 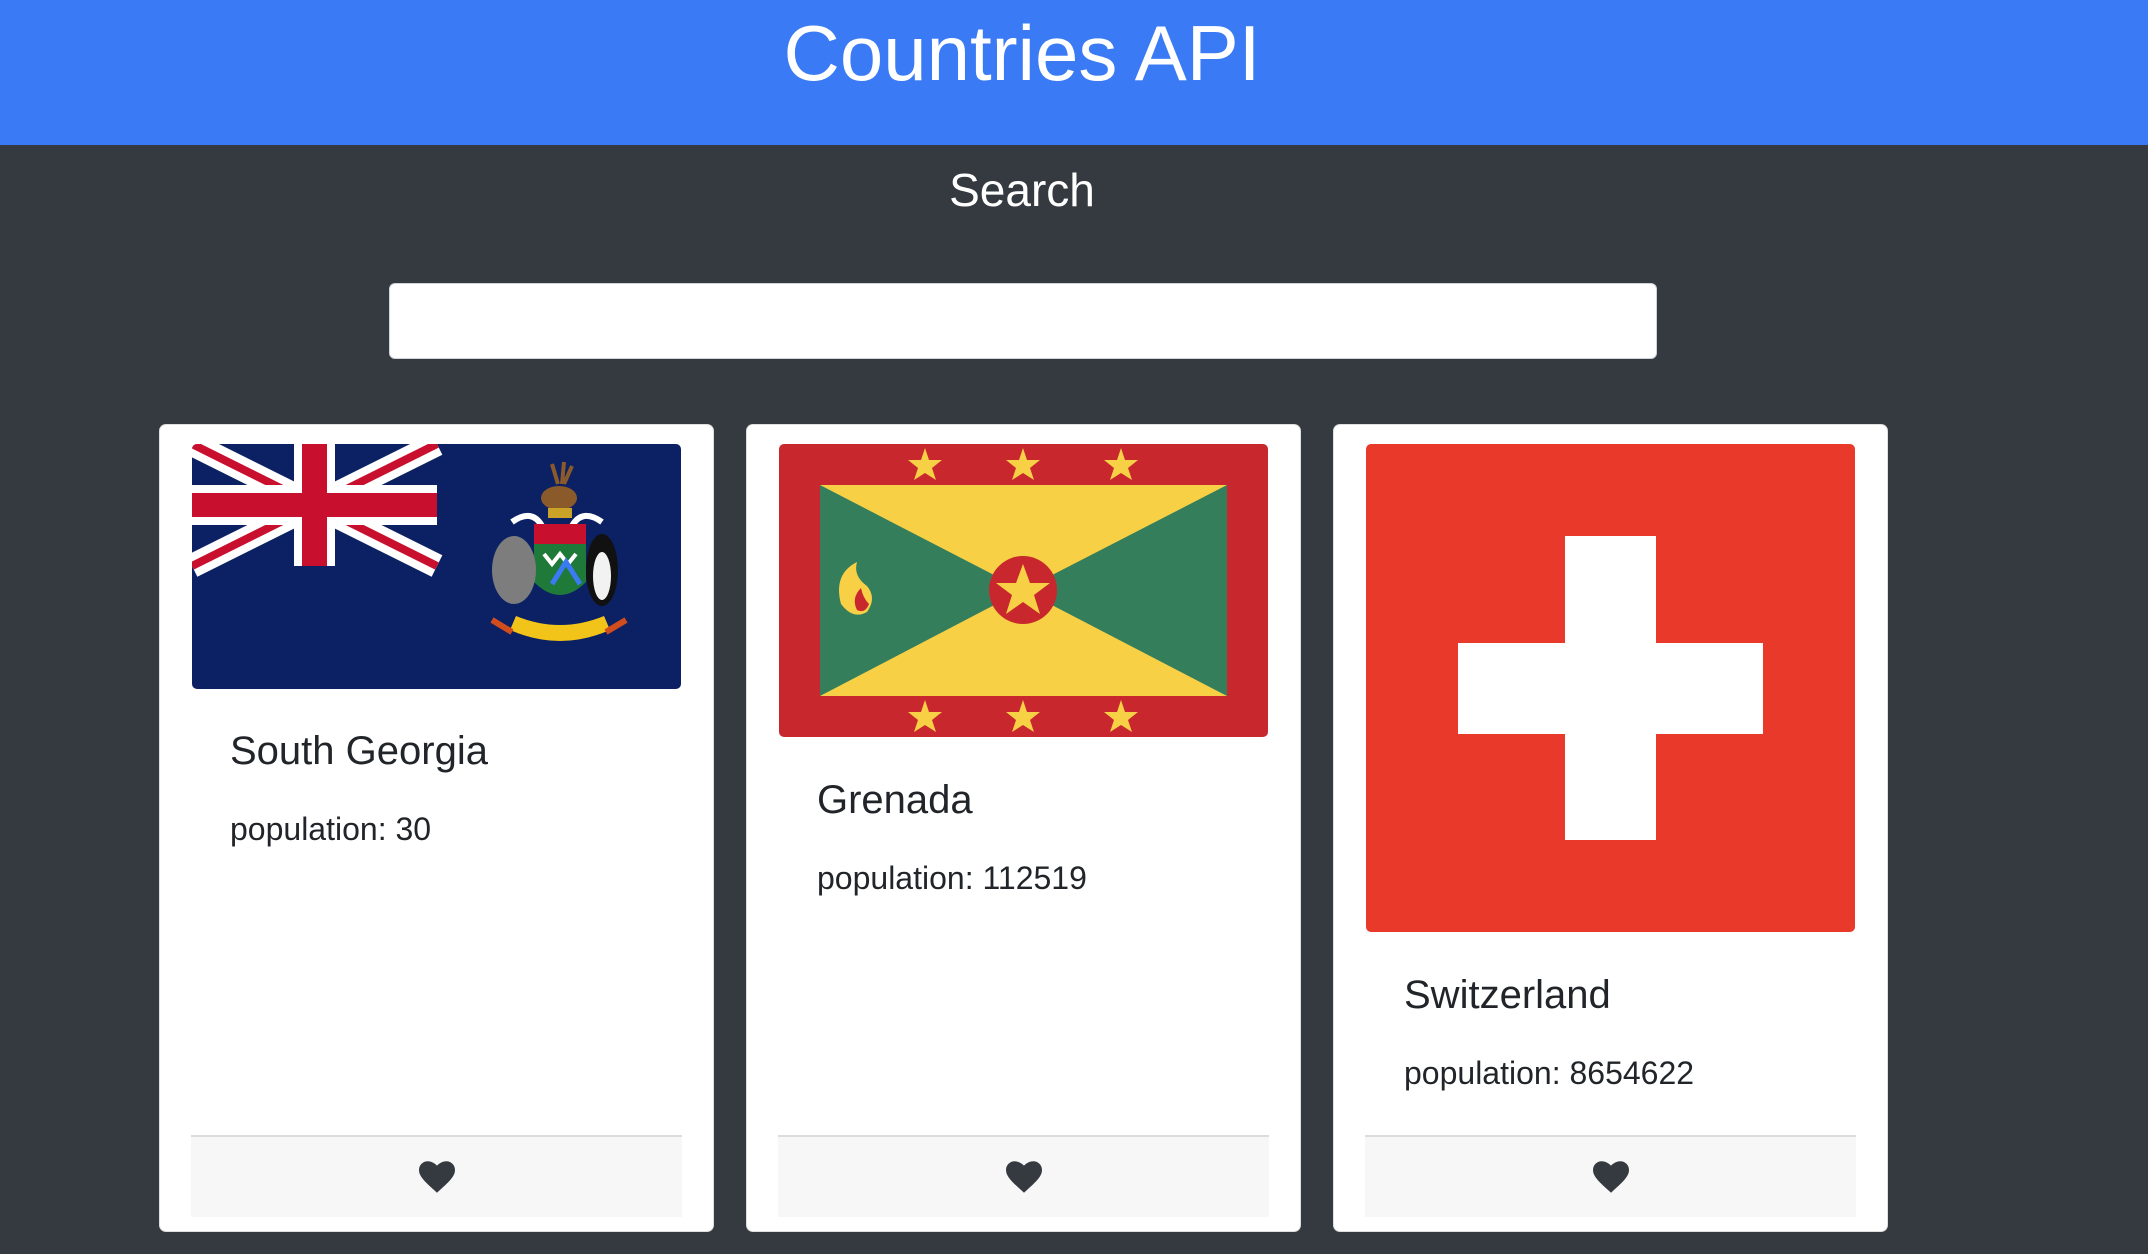 What do you see at coordinates (952, 878) in the screenshot?
I see `country-population: population: 112519` at bounding box center [952, 878].